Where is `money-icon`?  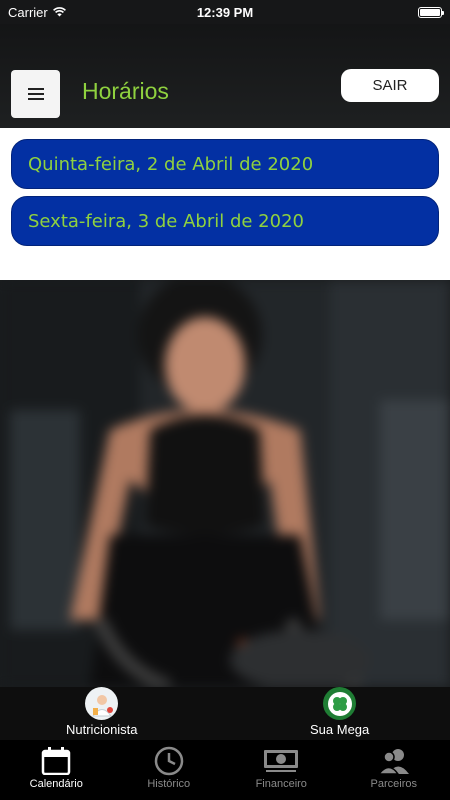 money-icon is located at coordinates (281, 761).